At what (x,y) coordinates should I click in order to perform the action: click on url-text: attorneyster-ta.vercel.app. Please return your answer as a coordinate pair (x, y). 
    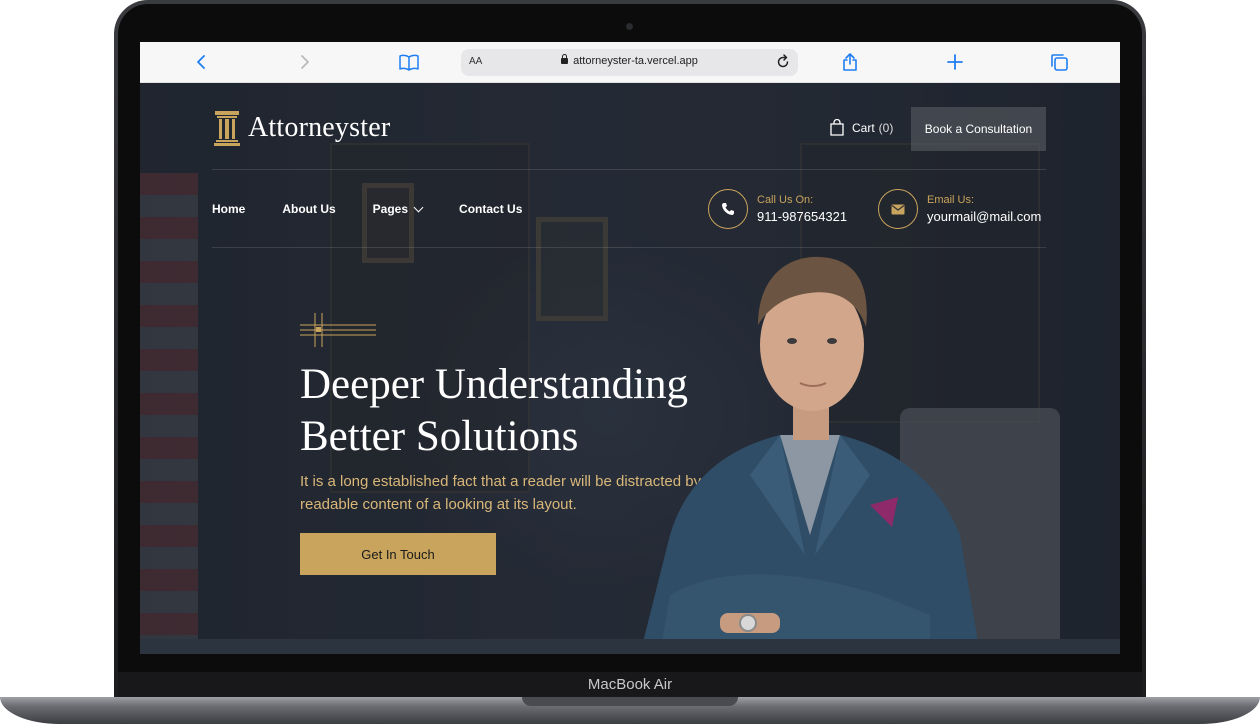
    Looking at the image, I should click on (635, 61).